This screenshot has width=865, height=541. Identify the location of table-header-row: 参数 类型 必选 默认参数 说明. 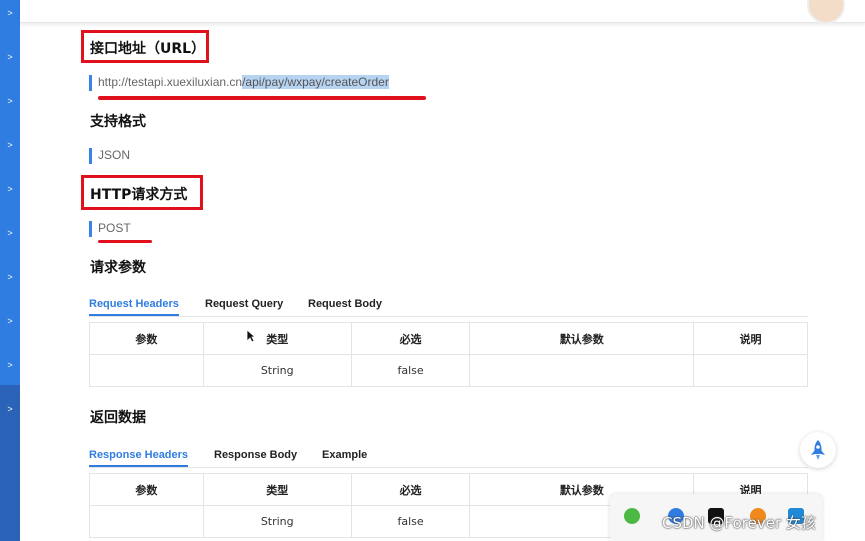
(448, 338).